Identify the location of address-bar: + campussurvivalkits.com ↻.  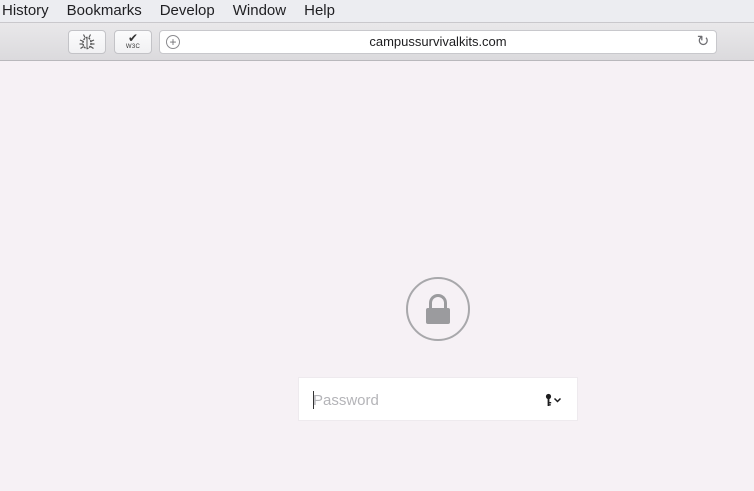
(438, 42).